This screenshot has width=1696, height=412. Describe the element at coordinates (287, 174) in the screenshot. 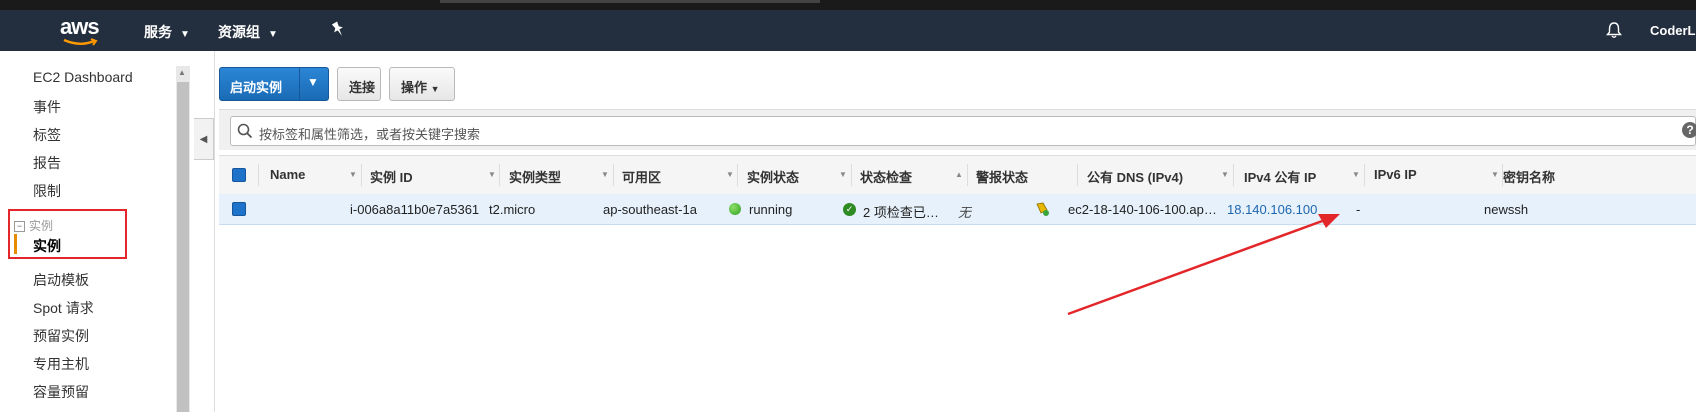

I see `column-header-name: Name` at that location.